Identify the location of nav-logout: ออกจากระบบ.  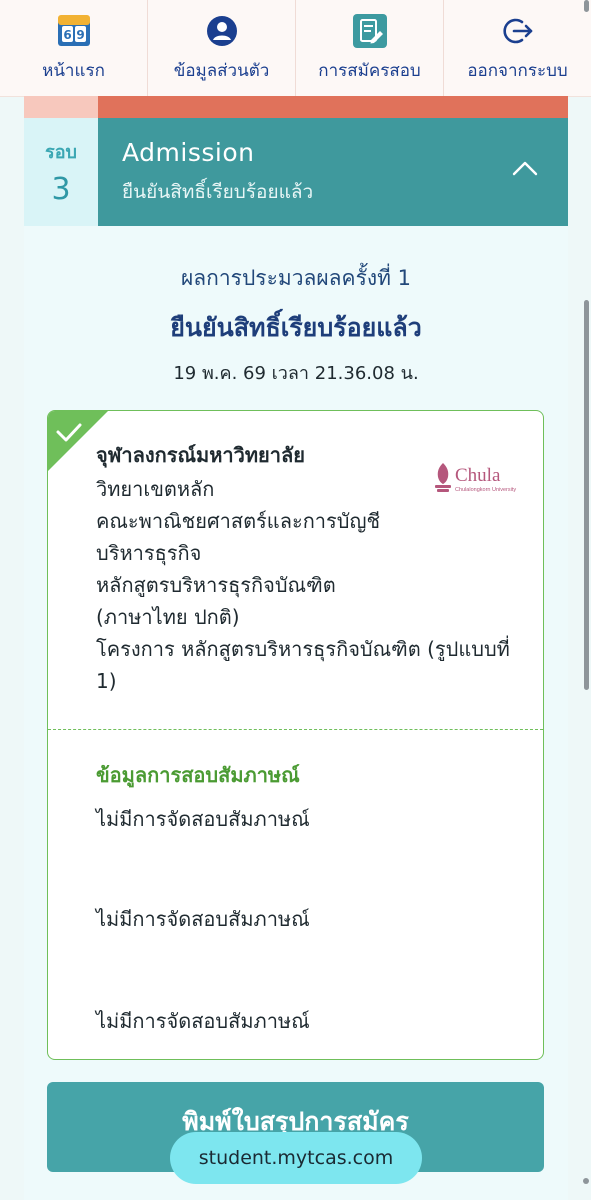
(517, 48).